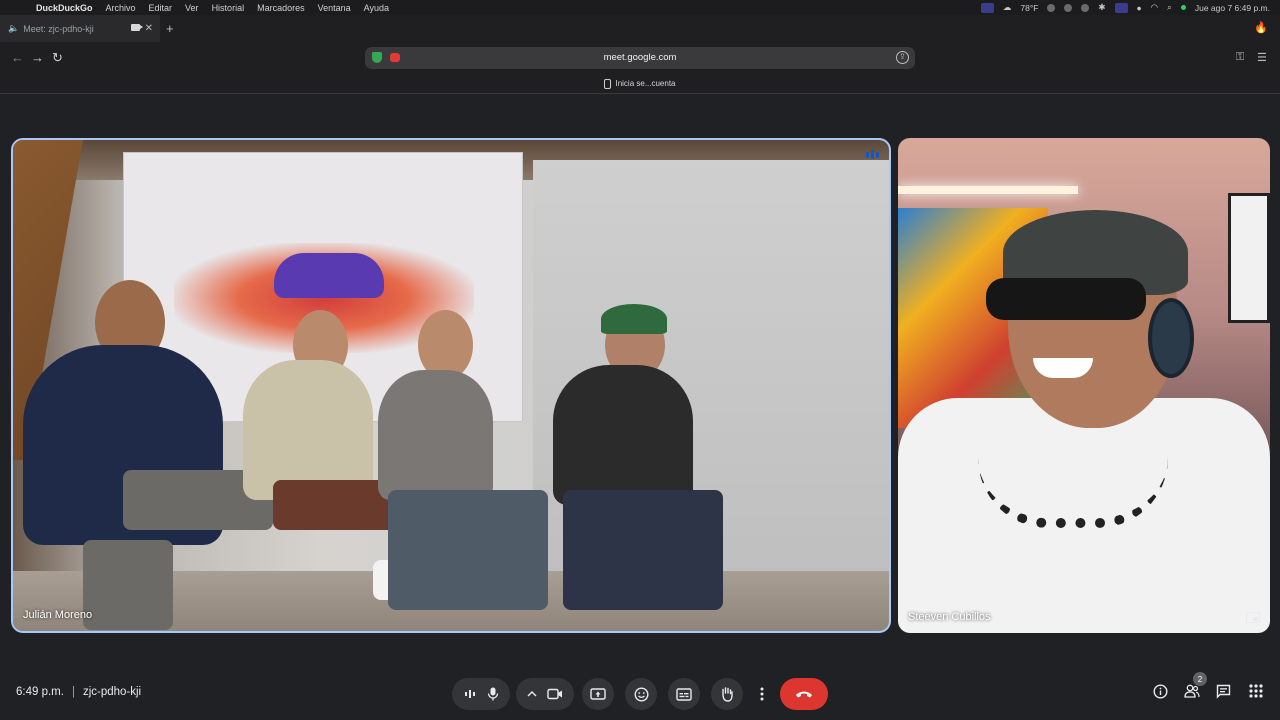 This screenshot has width=1280, height=720. I want to click on browser-toolbar: ← → ↻ meet.google.com ⇪ ⚿ ☰, so click(640, 58).